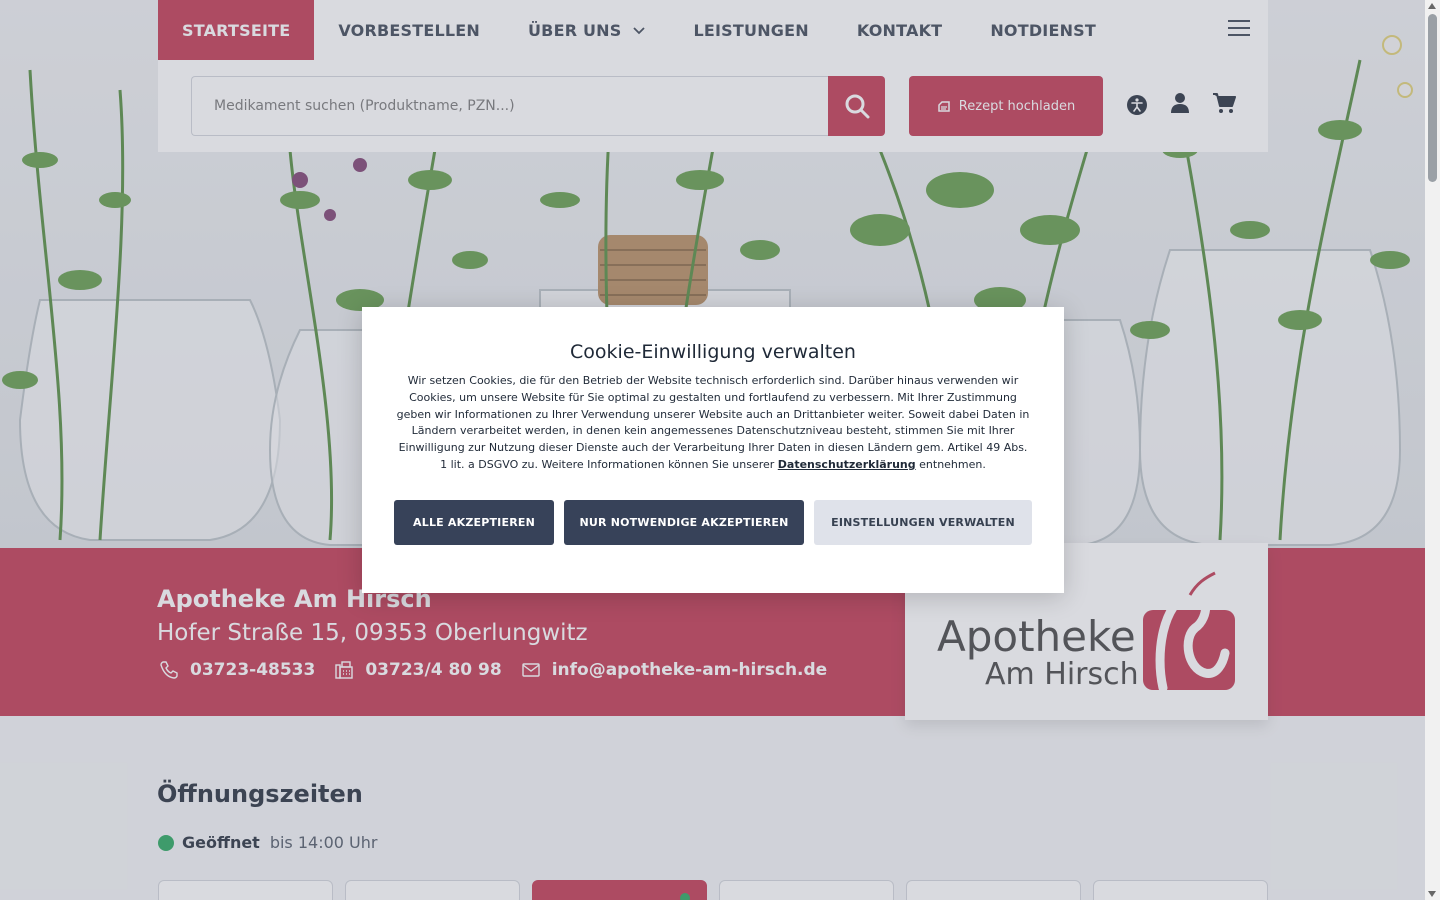  I want to click on scroll-up-arrow, so click(1432, 6).